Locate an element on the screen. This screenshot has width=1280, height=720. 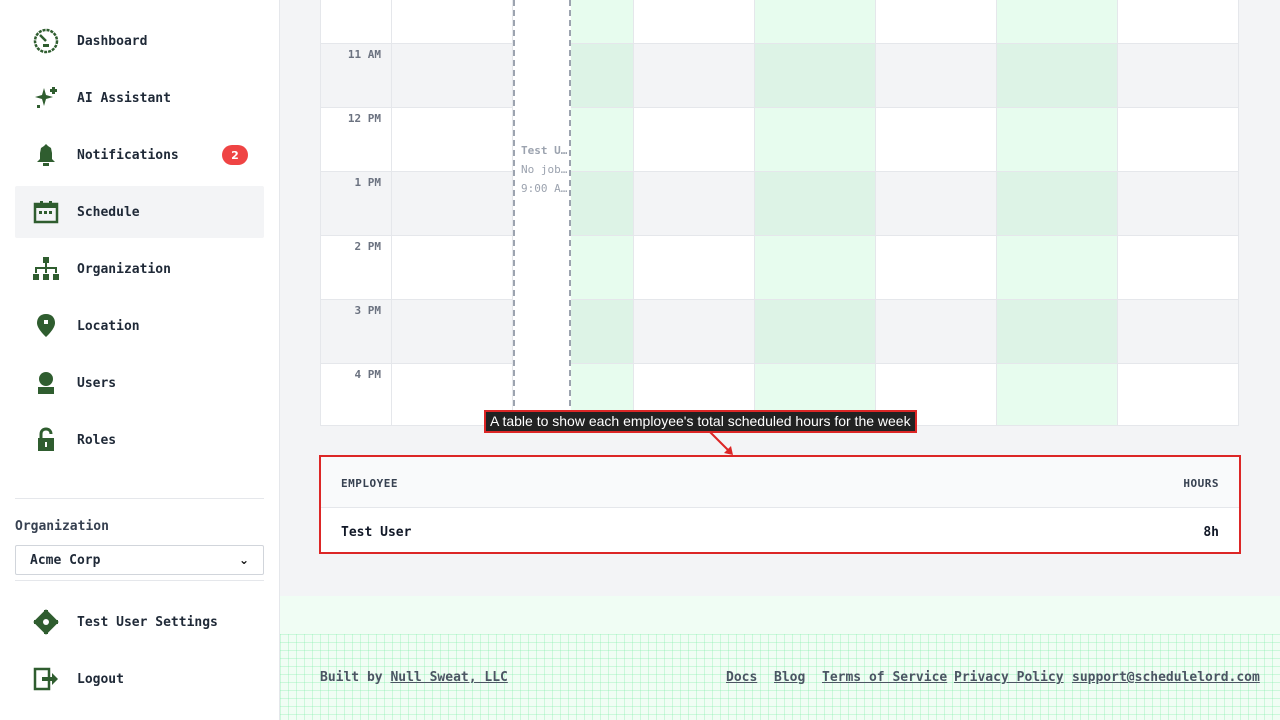
sidebar-item-label: AI Assistant is located at coordinates (124, 98).